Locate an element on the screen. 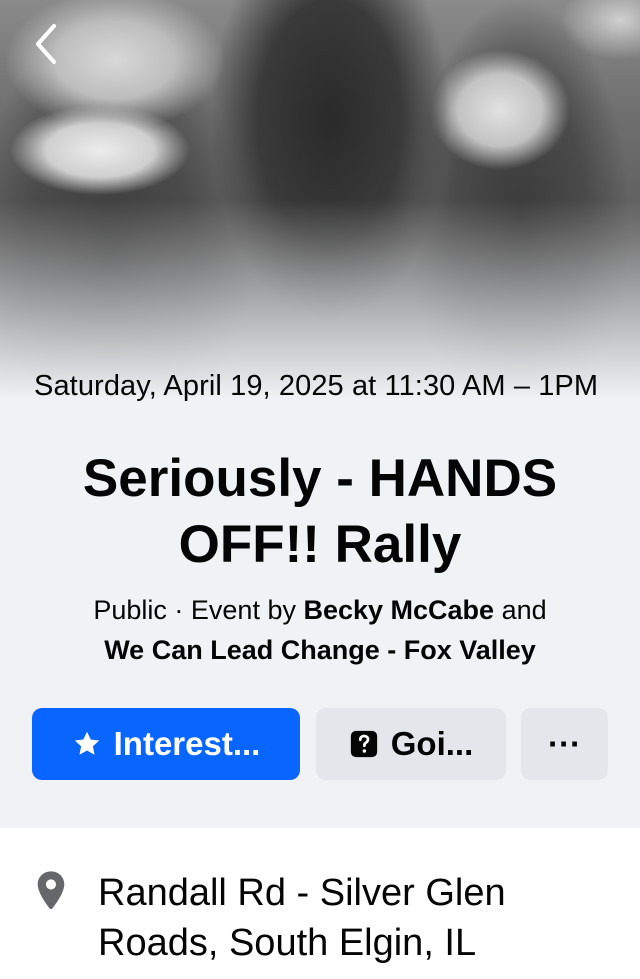  host-link-1: Becky McCabe is located at coordinates (398, 610).